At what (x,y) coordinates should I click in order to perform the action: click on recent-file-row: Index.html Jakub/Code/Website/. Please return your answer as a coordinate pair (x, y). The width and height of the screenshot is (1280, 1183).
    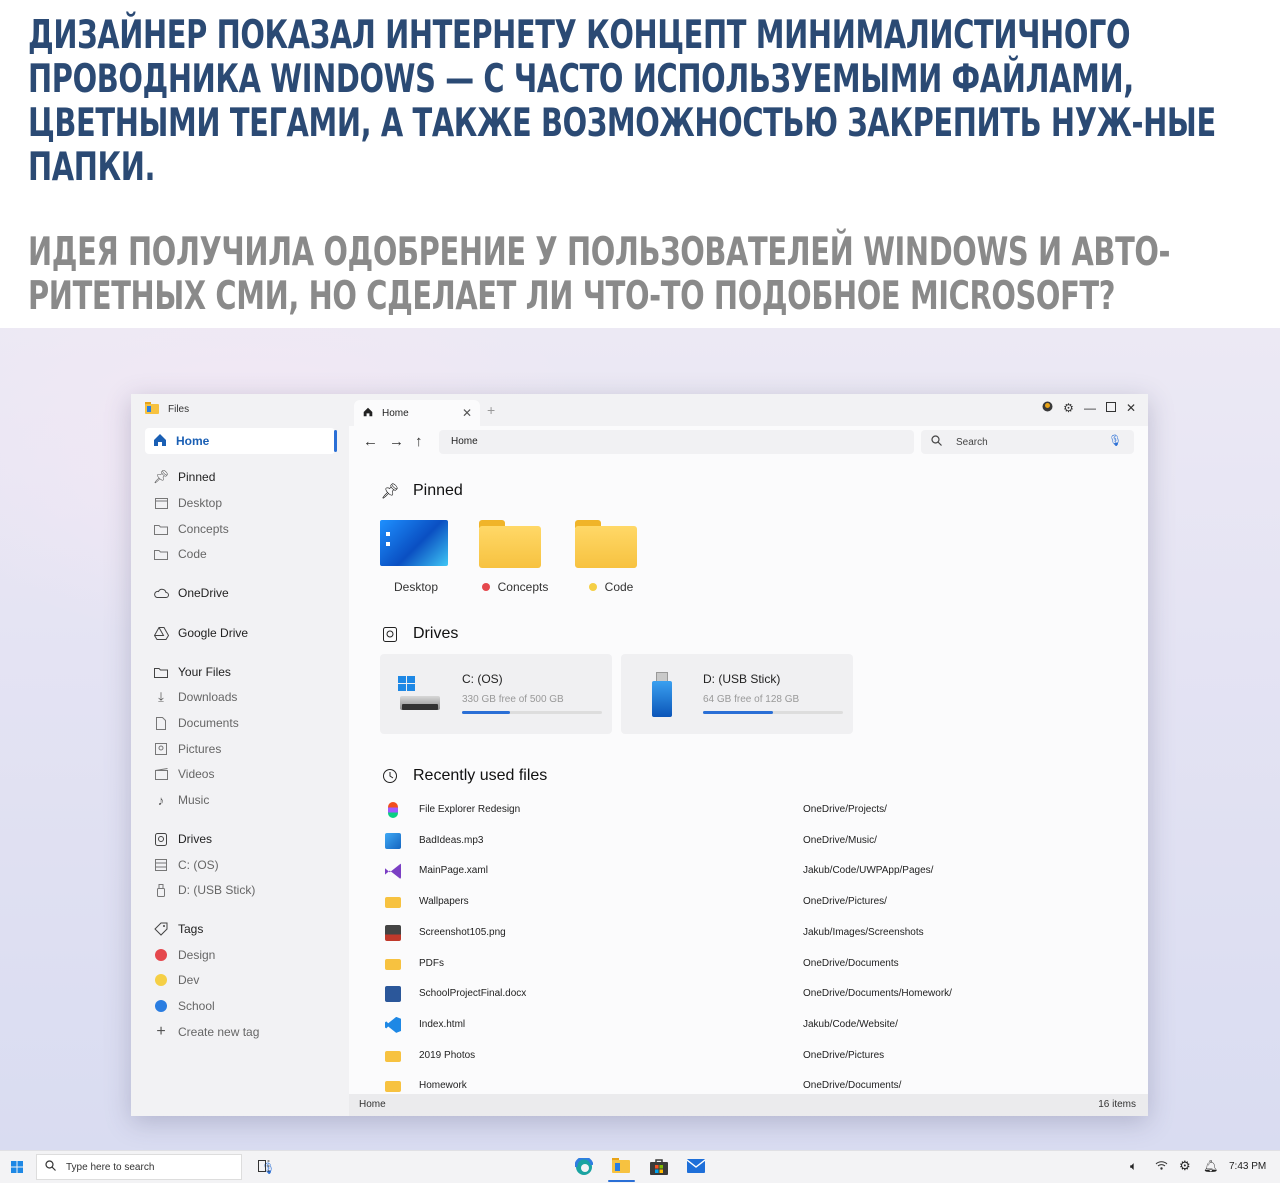
    Looking at the image, I should click on (755, 1025).